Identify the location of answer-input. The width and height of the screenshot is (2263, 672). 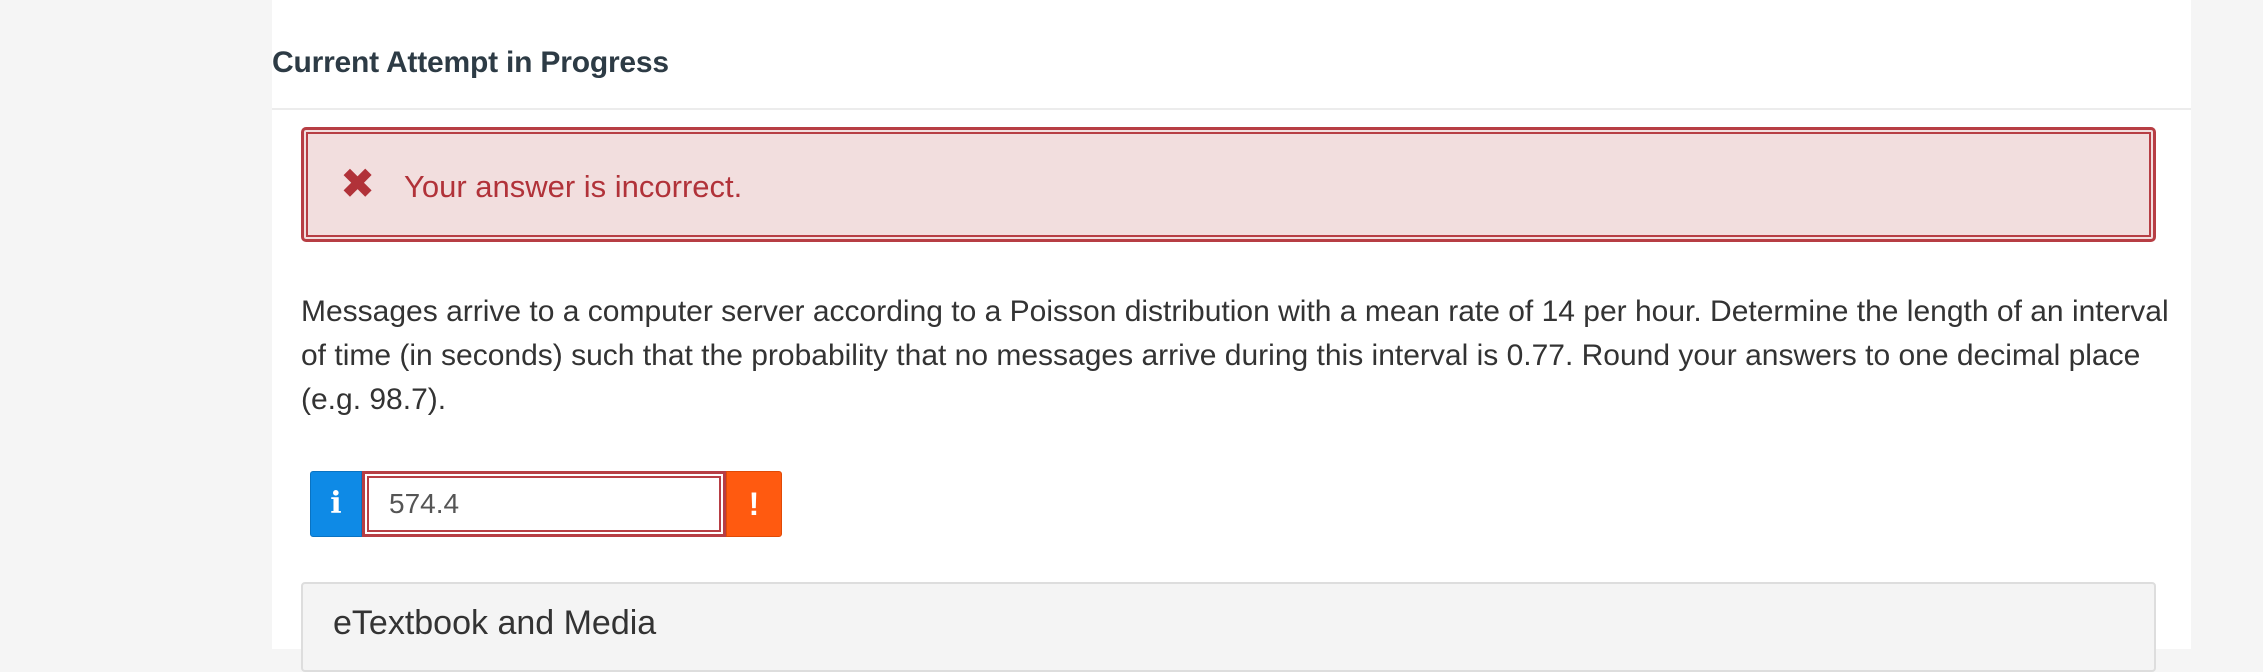
(544, 504).